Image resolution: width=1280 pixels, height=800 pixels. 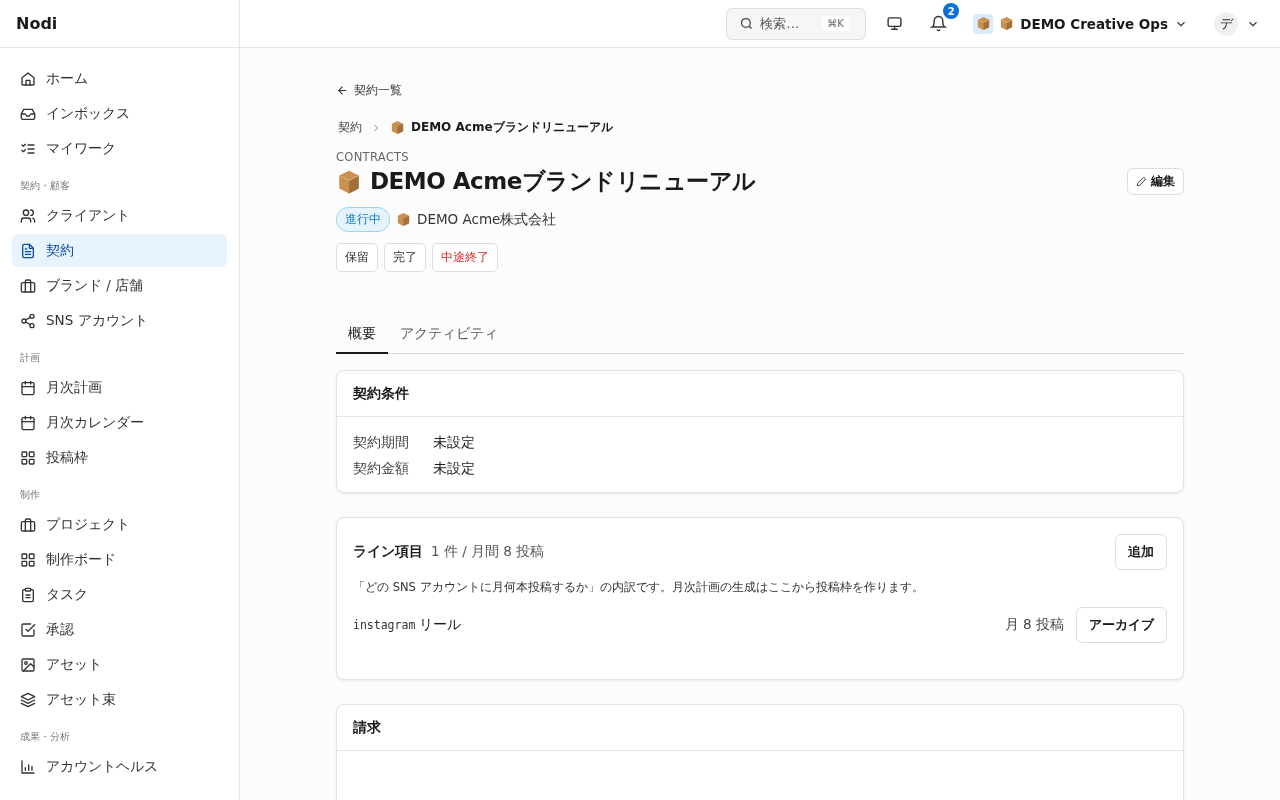 I want to click on clipboard-icon, so click(x=28, y=594).